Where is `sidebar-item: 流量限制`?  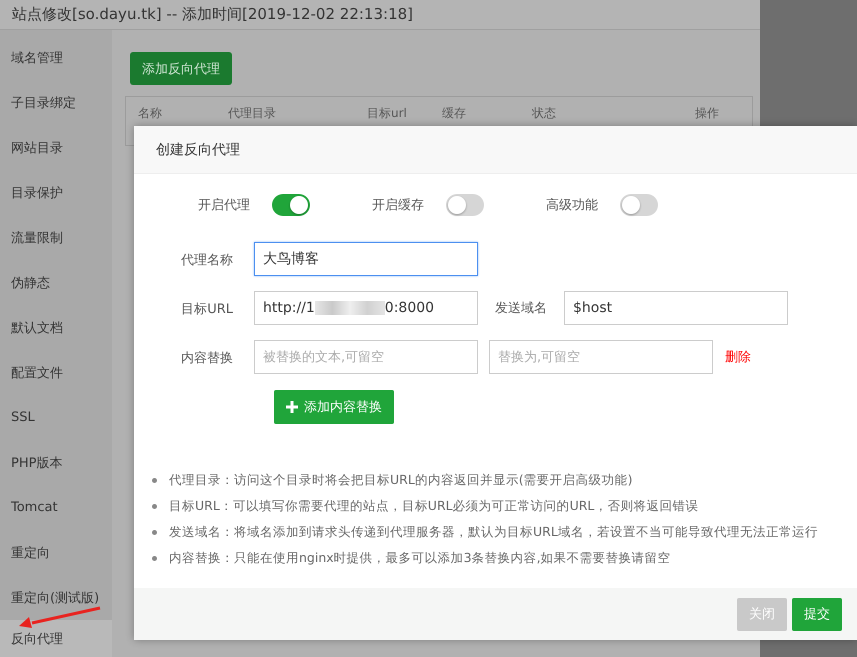
sidebar-item: 流量限制 is located at coordinates (56, 237).